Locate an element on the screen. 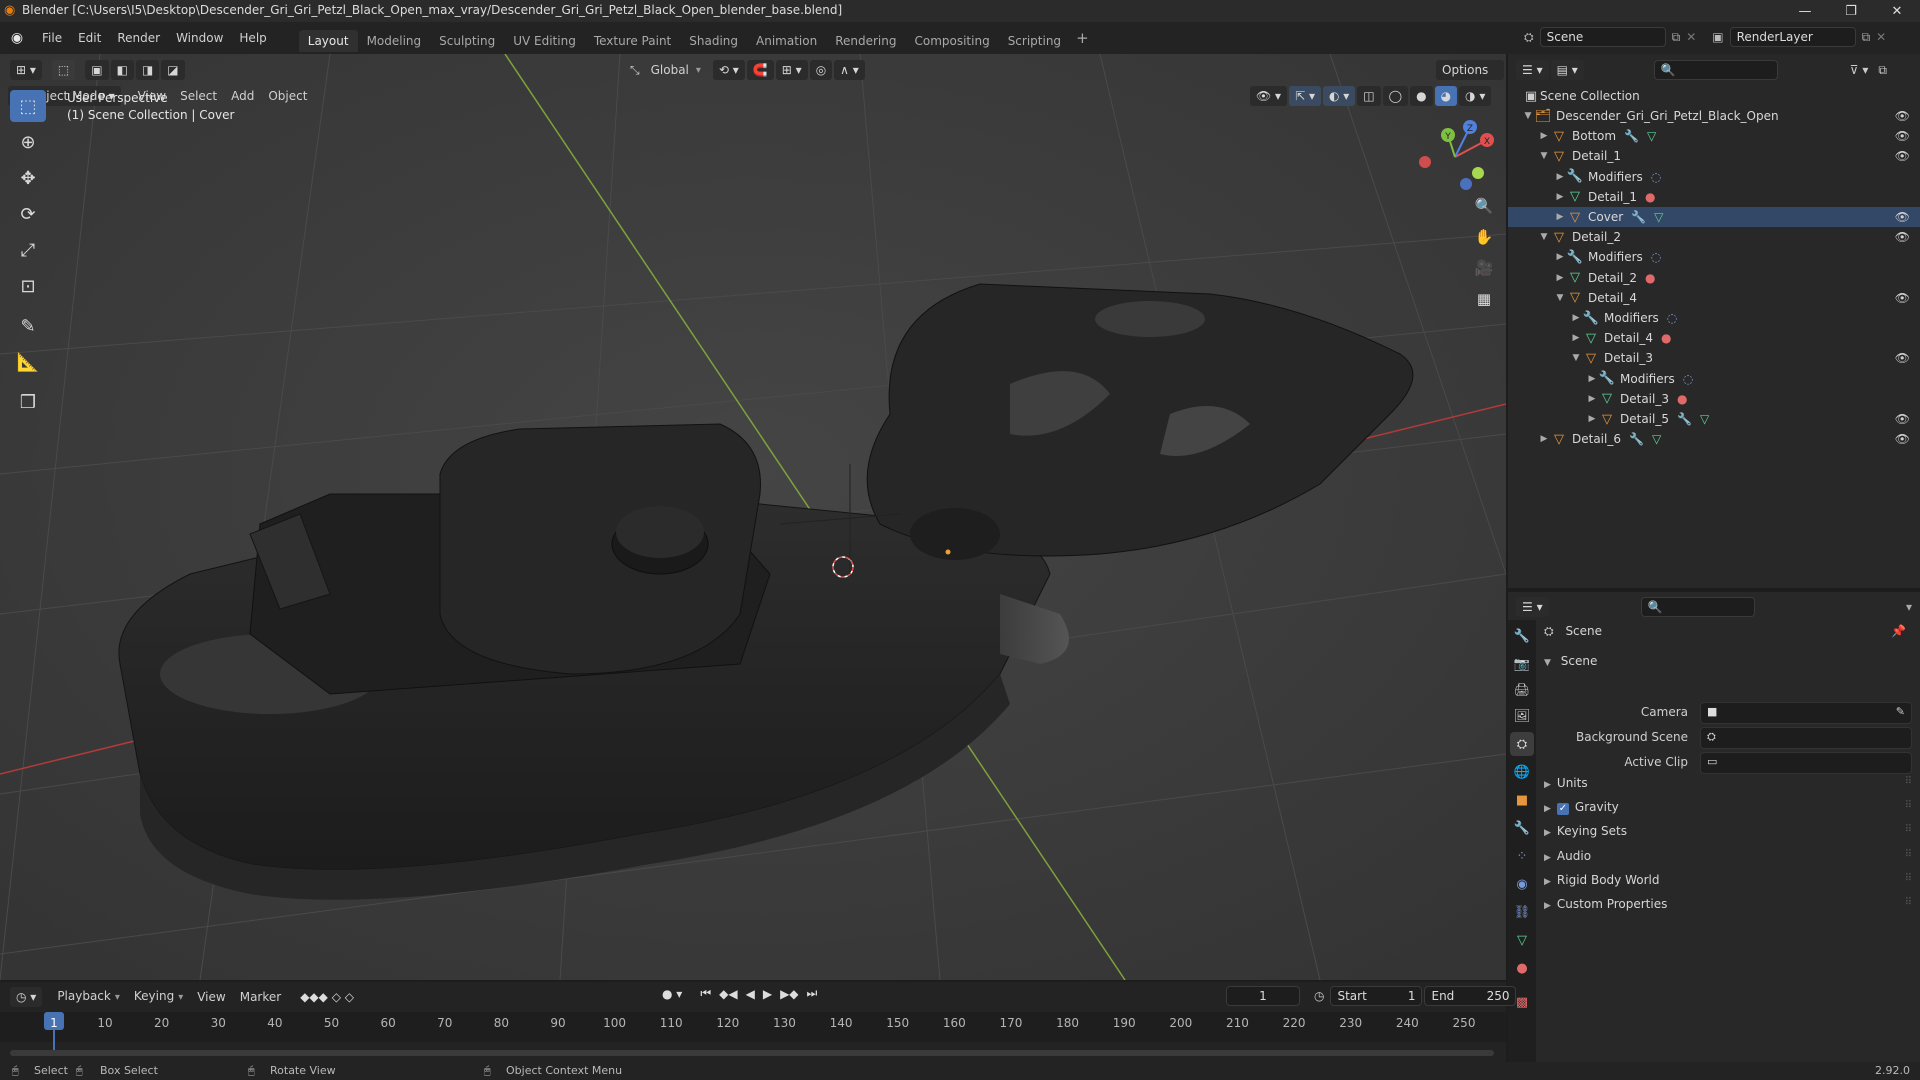 The width and height of the screenshot is (1920, 1080). cursor-tool: ⊕ is located at coordinates (28, 142).